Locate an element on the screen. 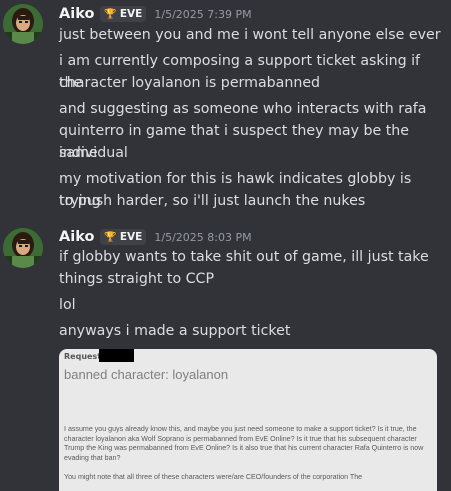  message-header: Aiko 🏆 EVE 1/5/2025 8:03 PM is located at coordinates (155, 237).